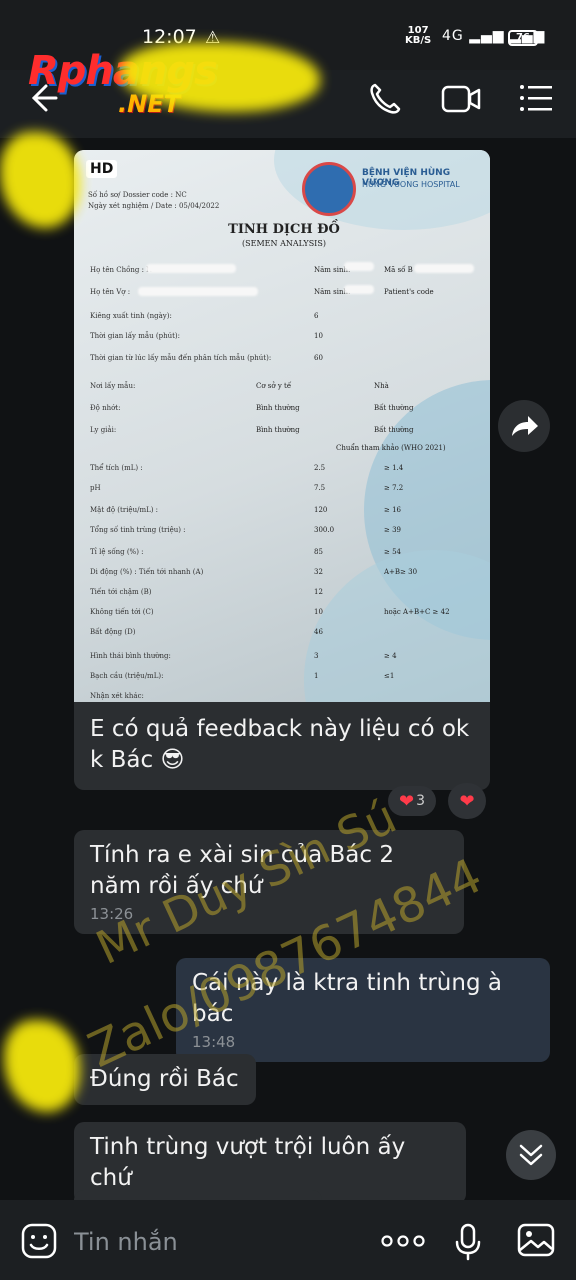  I want to click on image-icon, so click(536, 1240).